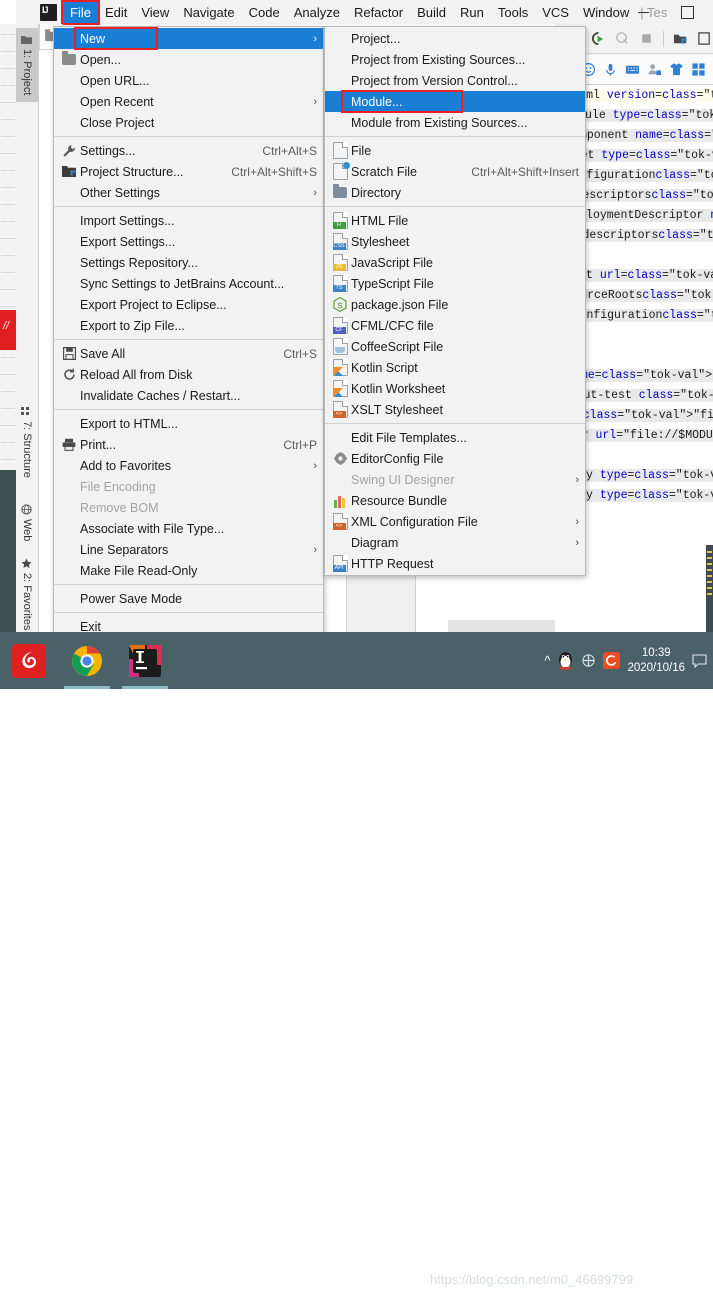 The height and width of the screenshot is (1302, 713). What do you see at coordinates (455, 458) in the screenshot?
I see `new-submenu-item-editorconfig-file: EditorConfig File` at bounding box center [455, 458].